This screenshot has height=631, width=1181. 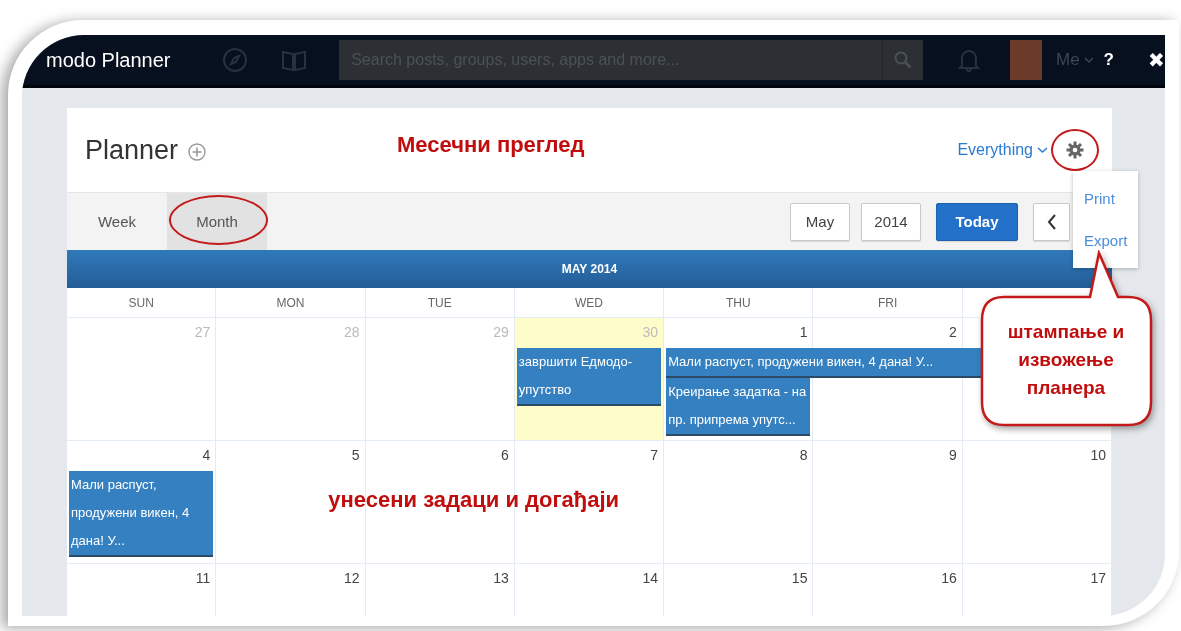 What do you see at coordinates (1105, 198) in the screenshot?
I see `menu-item: Print` at bounding box center [1105, 198].